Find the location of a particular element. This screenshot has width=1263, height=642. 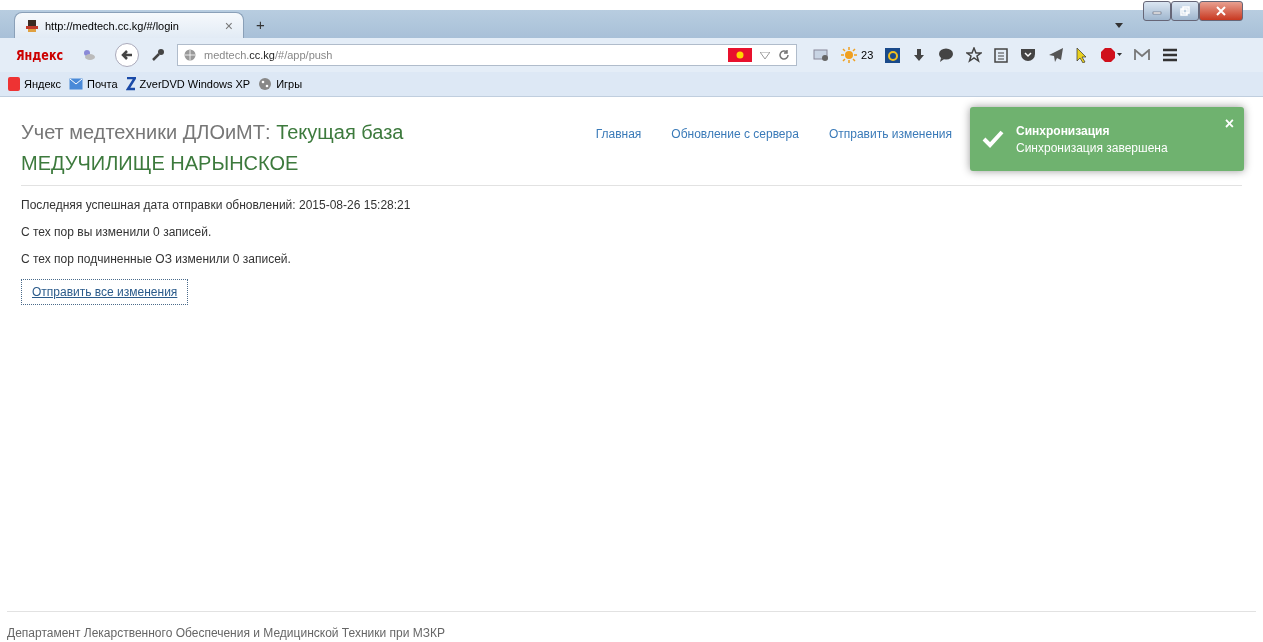

cursor-icon is located at coordinates (1082, 55).